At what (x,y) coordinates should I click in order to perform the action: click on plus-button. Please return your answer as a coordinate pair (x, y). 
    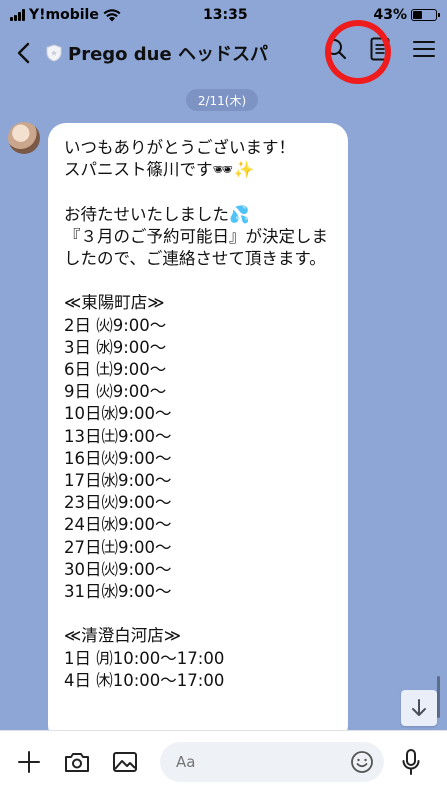
    Looking at the image, I should click on (29, 762).